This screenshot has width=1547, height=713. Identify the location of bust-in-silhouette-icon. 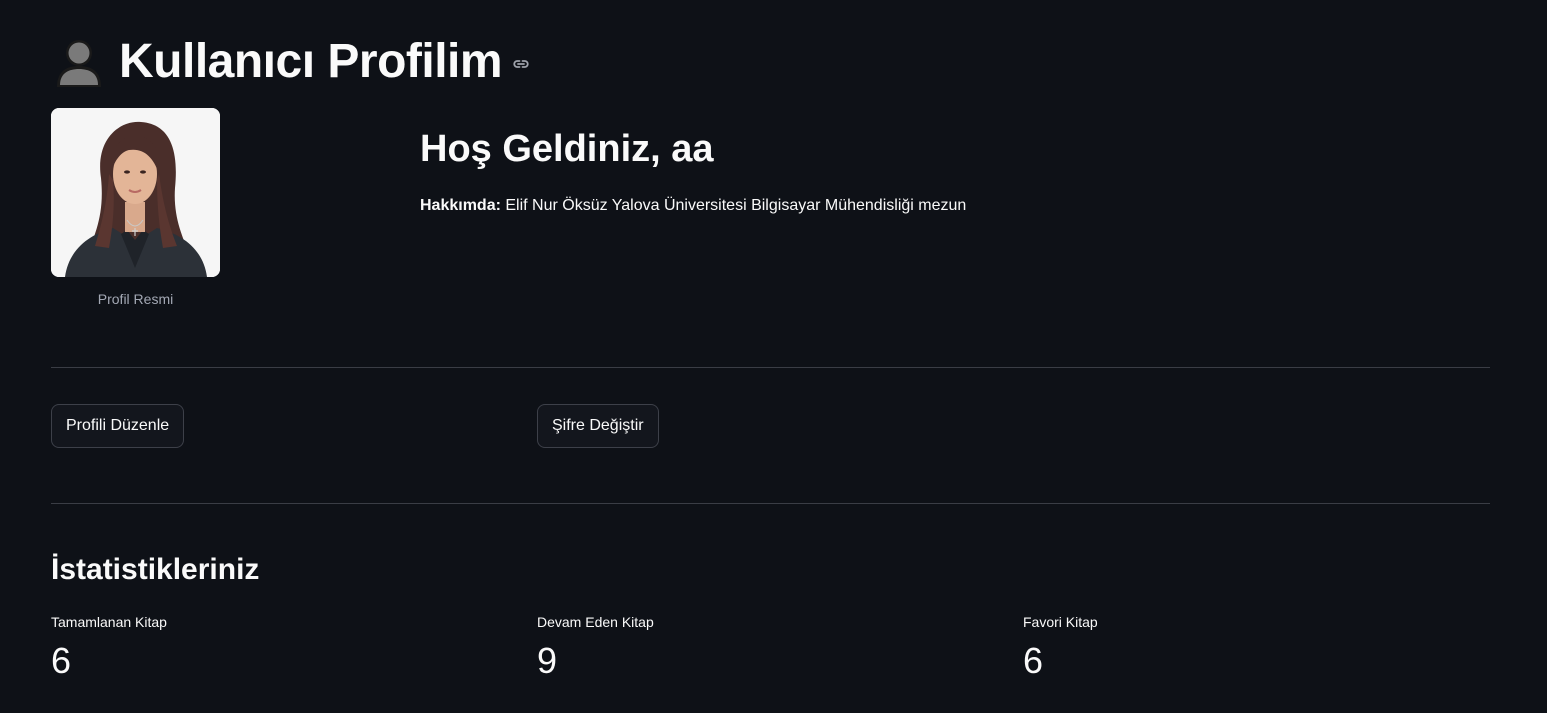
(79, 63).